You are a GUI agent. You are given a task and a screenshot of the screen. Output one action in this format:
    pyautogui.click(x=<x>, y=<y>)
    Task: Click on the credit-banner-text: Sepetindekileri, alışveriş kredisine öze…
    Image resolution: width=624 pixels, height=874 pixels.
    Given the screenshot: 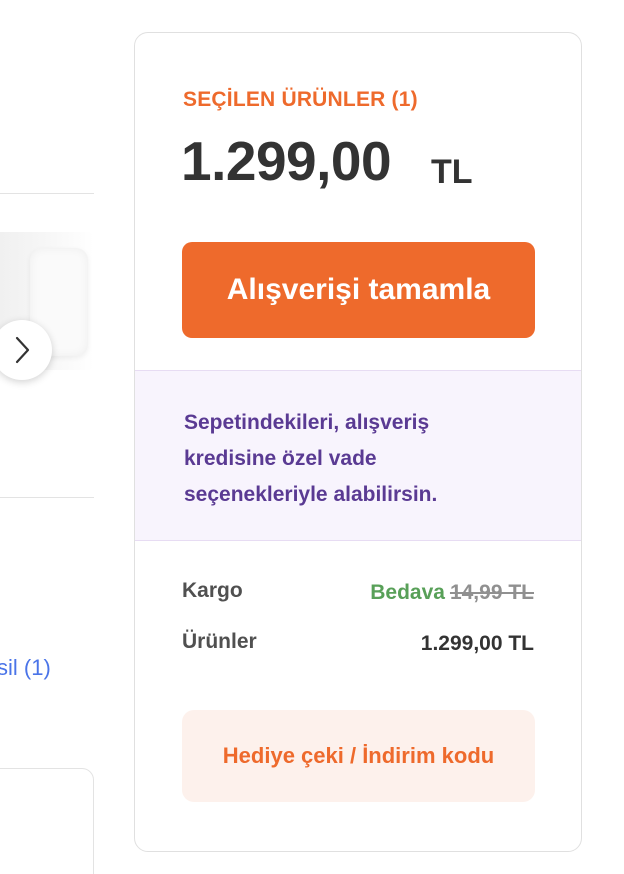 What is the action you would take?
    pyautogui.click(x=311, y=458)
    